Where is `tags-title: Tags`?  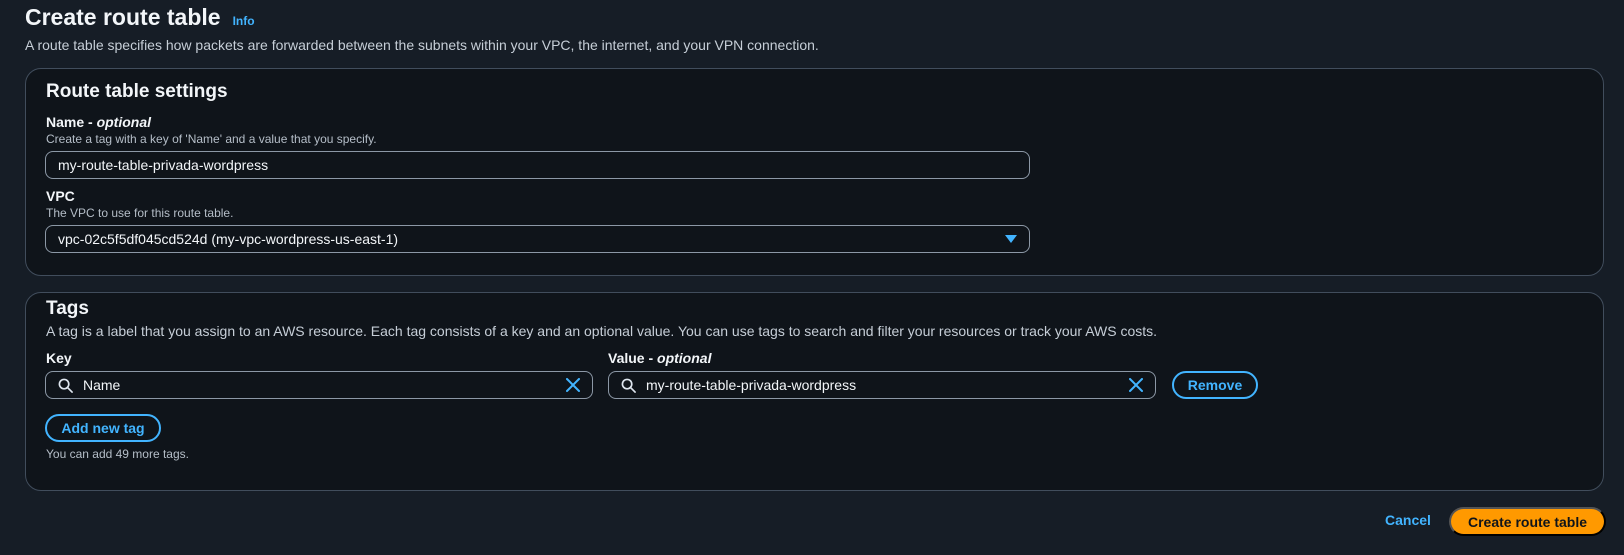
tags-title: Tags is located at coordinates (67, 308).